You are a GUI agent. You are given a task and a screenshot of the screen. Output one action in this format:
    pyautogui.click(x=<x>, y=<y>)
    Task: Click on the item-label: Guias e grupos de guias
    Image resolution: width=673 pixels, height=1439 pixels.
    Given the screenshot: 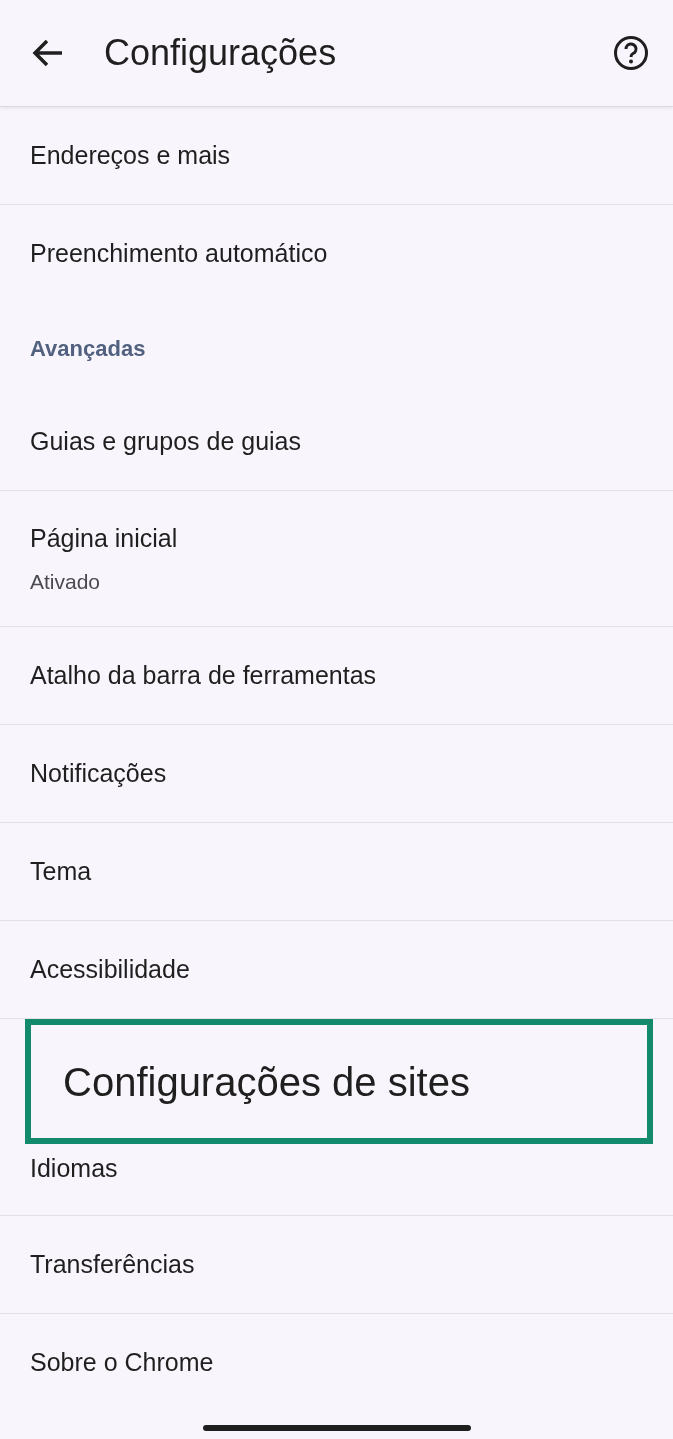 What is the action you would take?
    pyautogui.click(x=166, y=441)
    